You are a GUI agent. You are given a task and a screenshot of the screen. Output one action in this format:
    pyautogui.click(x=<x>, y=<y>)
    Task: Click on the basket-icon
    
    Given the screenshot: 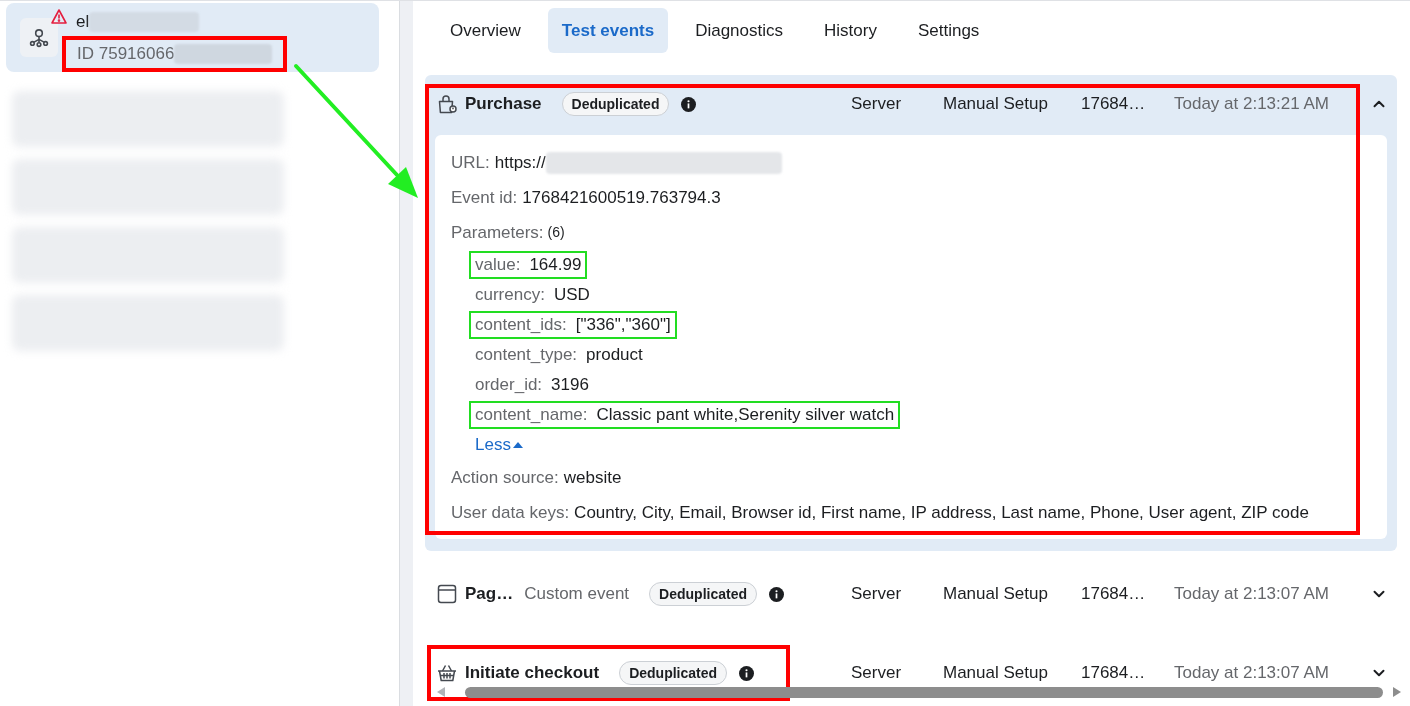 What is the action you would take?
    pyautogui.click(x=447, y=673)
    